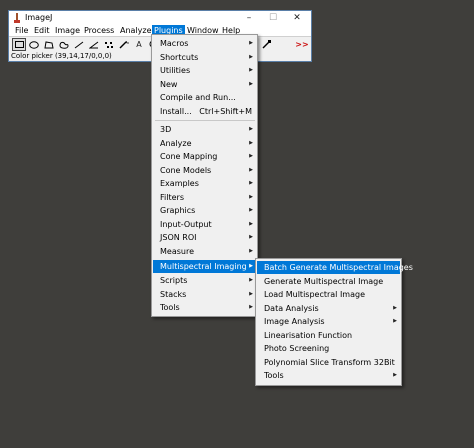  Describe the element at coordinates (17, 18) in the screenshot. I see `imagej-app-icon` at that location.